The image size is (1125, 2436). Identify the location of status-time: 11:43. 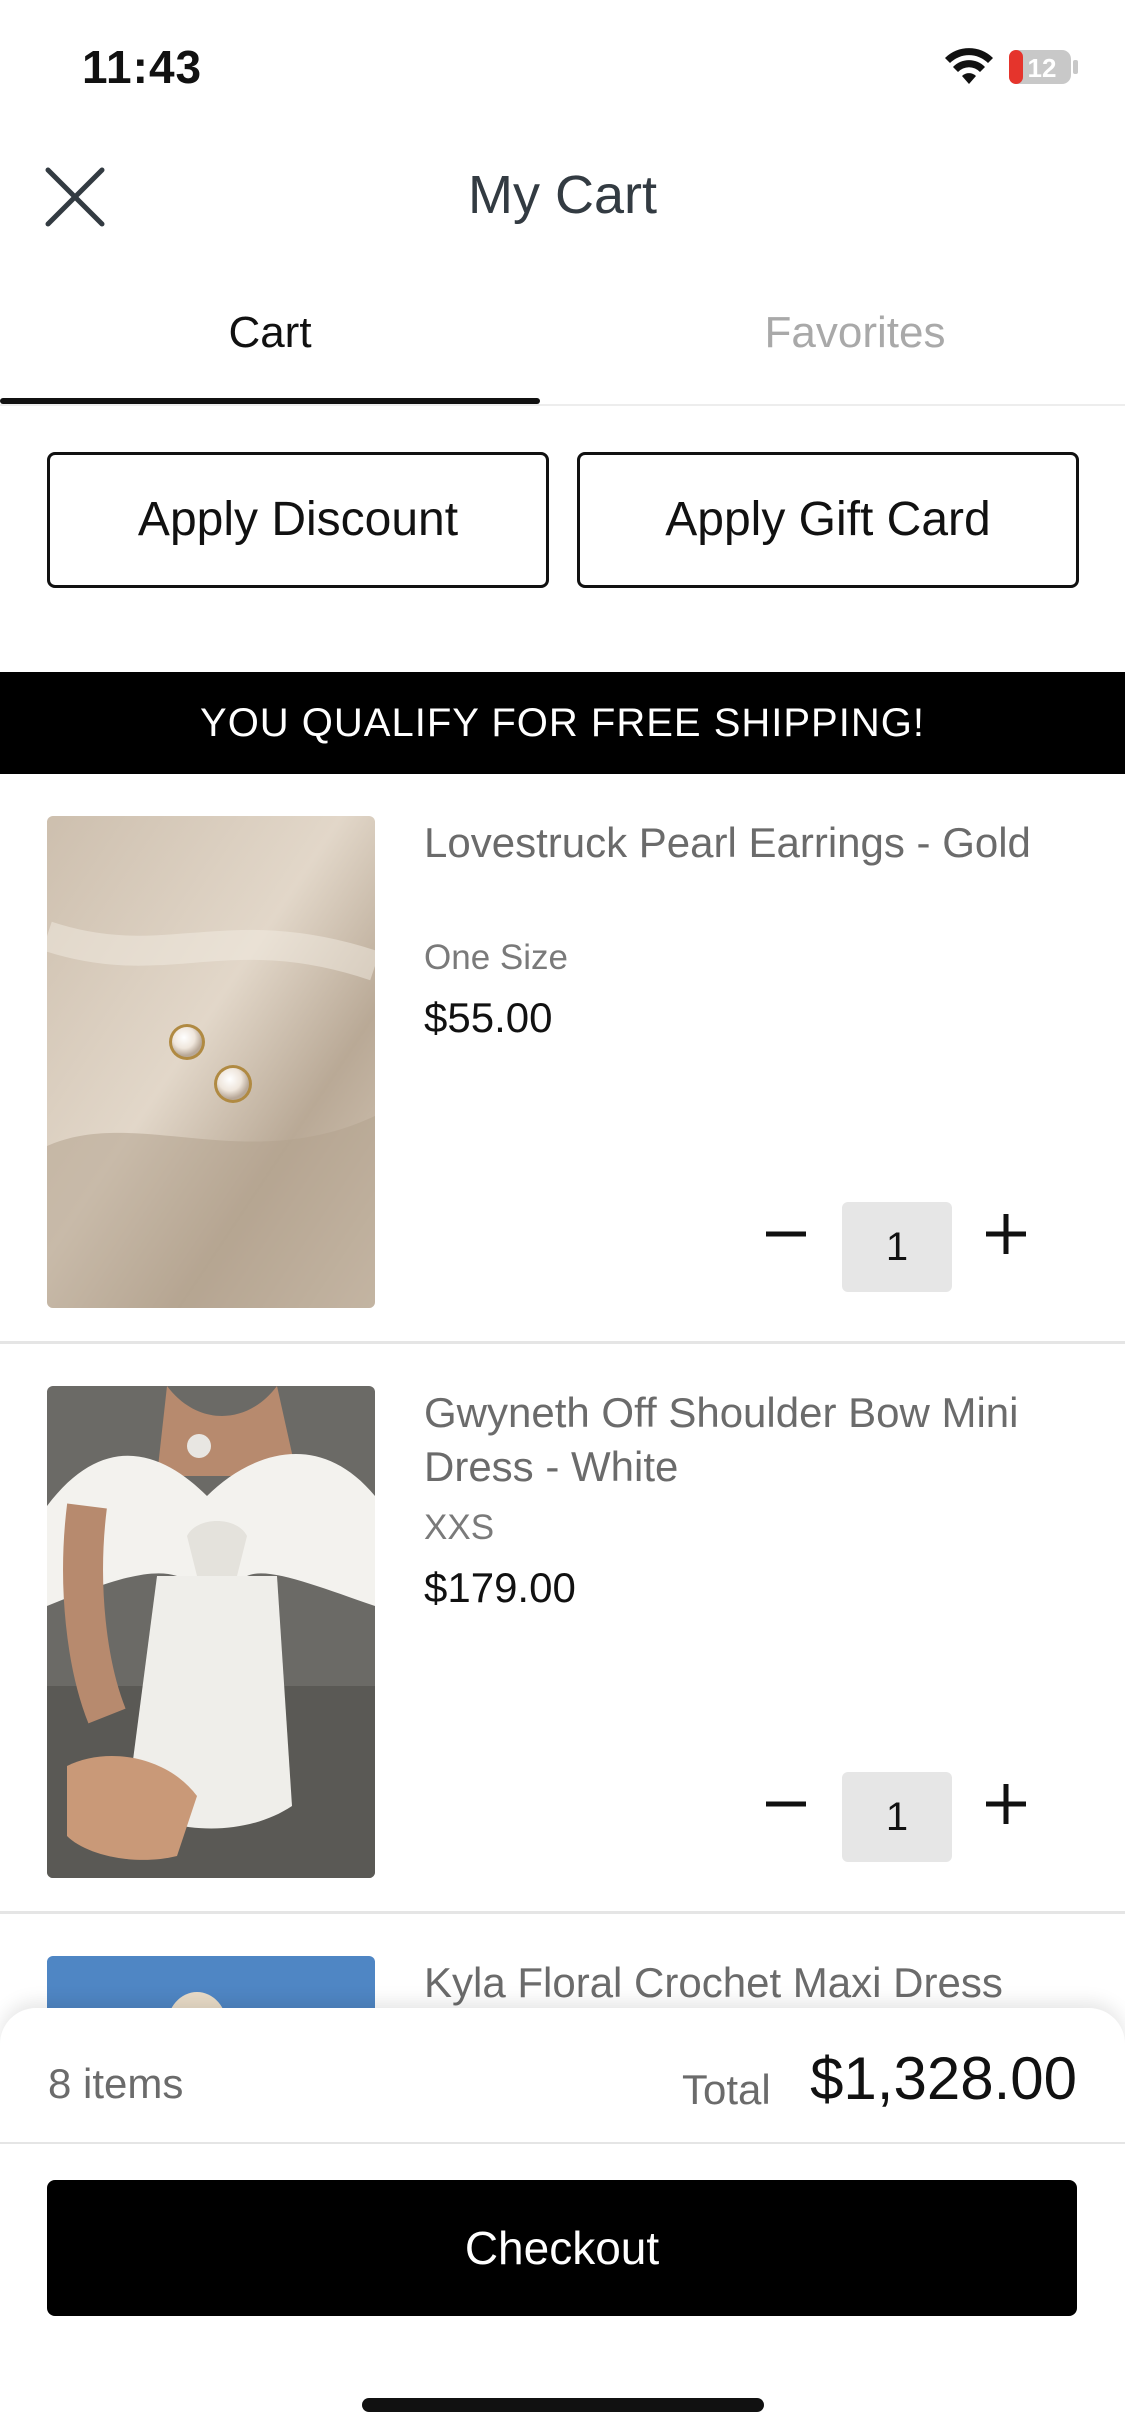
(142, 67).